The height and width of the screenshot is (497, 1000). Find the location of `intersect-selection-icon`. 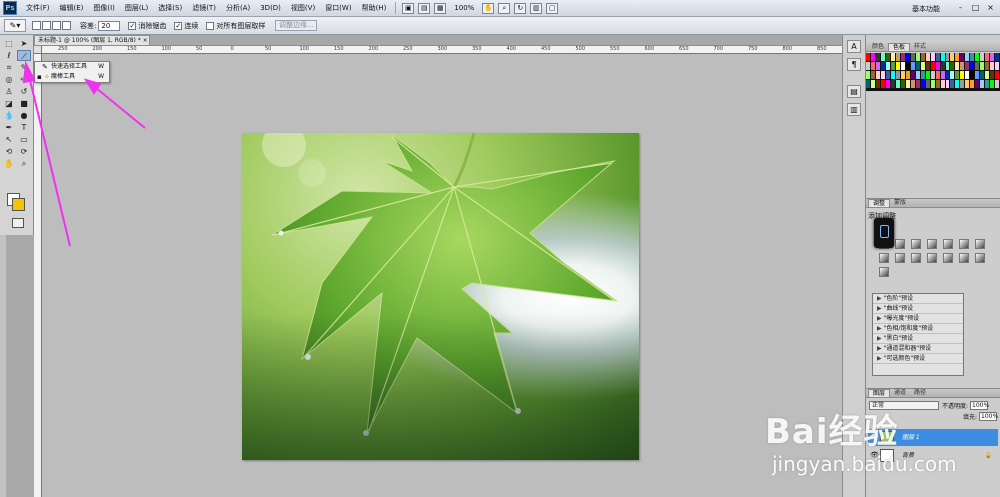

intersect-selection-icon is located at coordinates (66, 25).